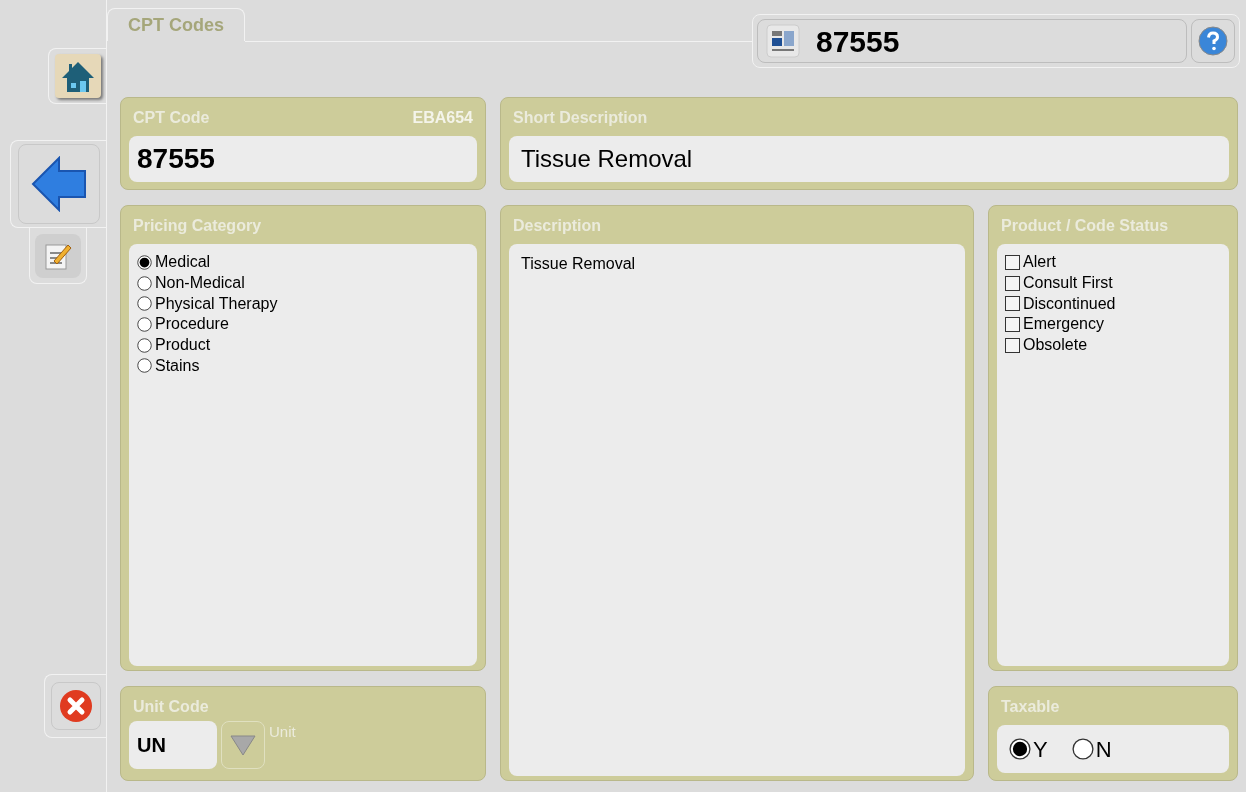 This screenshot has width=1246, height=792. Describe the element at coordinates (580, 118) in the screenshot. I see `field-label: Short Description` at that location.